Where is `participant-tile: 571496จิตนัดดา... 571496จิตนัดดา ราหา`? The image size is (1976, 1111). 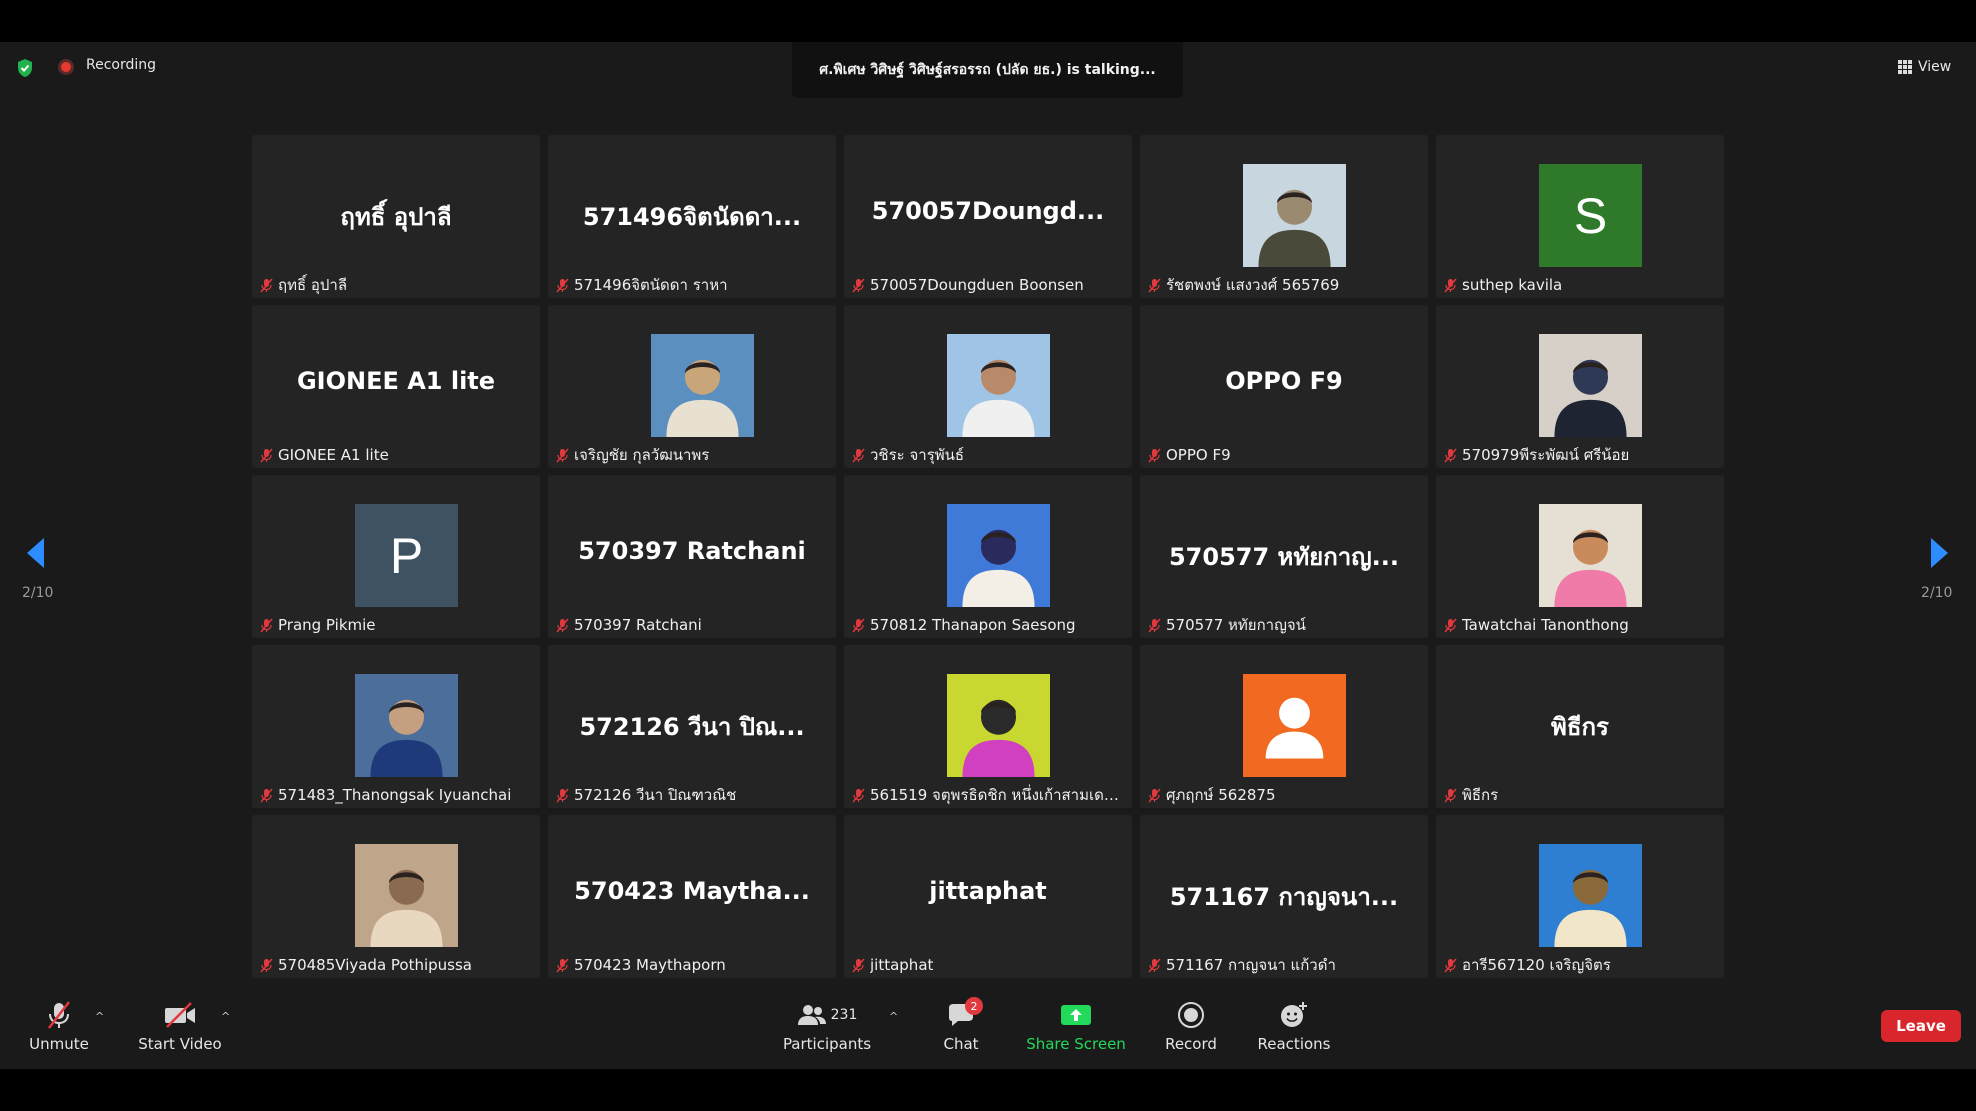 participant-tile: 571496จิตนัดดา... 571496จิตนัดดา ราหา is located at coordinates (692, 216).